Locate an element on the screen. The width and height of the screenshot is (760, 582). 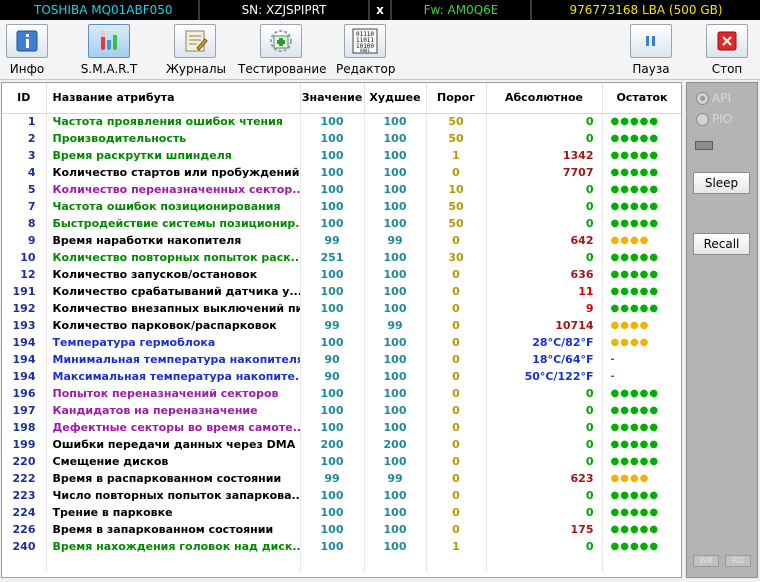
info-button: Инфо is located at coordinates (27, 51).